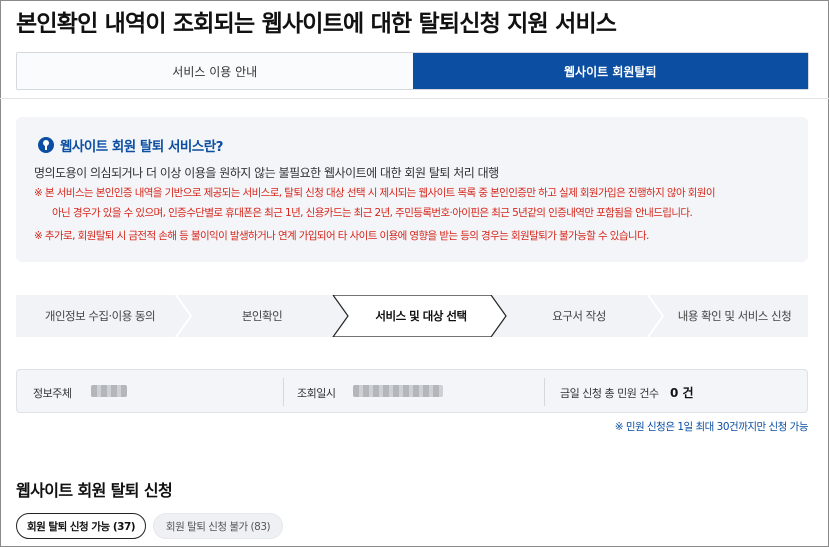  What do you see at coordinates (610, 71) in the screenshot?
I see `tab-website-withdrawal: 웹사이트 회원탈퇴` at bounding box center [610, 71].